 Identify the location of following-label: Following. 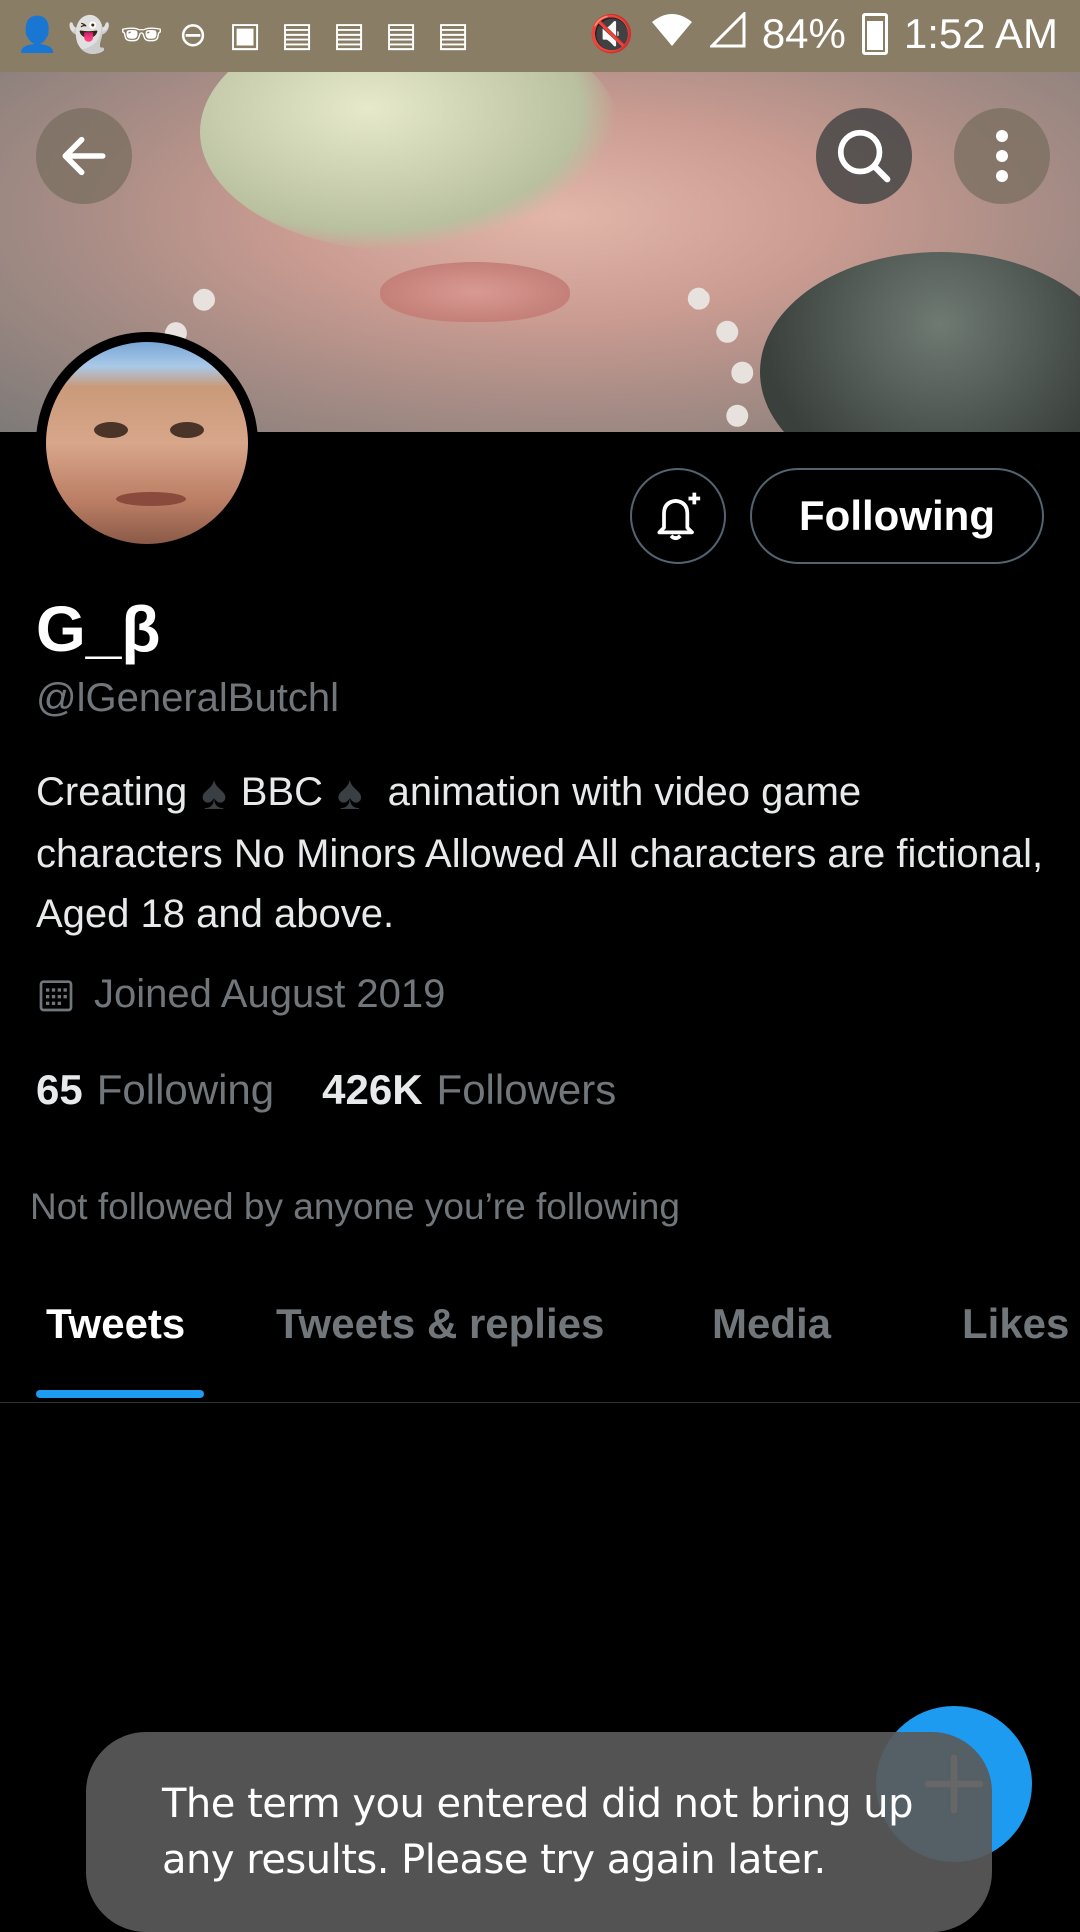
(185, 1089).